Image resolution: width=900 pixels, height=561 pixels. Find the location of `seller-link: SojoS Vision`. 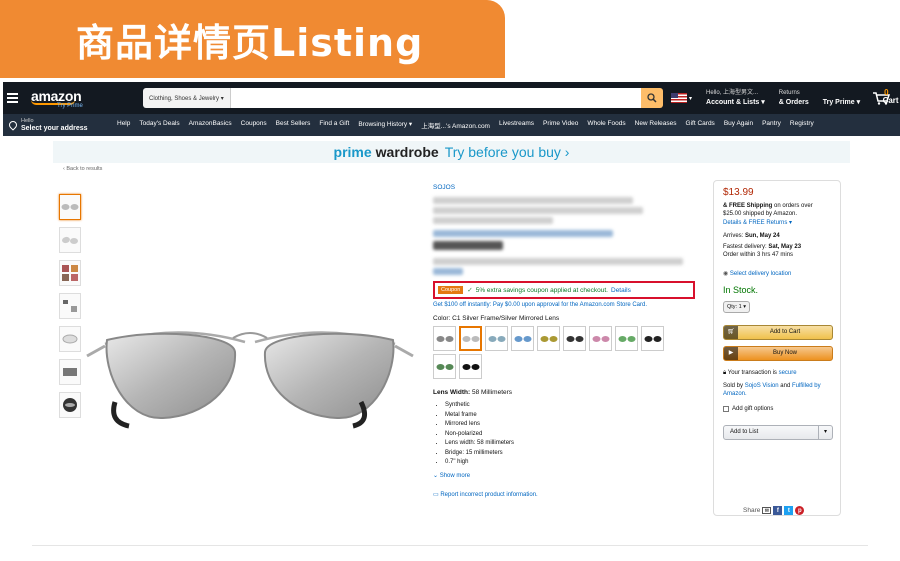

seller-link: SojoS Vision is located at coordinates (762, 386).